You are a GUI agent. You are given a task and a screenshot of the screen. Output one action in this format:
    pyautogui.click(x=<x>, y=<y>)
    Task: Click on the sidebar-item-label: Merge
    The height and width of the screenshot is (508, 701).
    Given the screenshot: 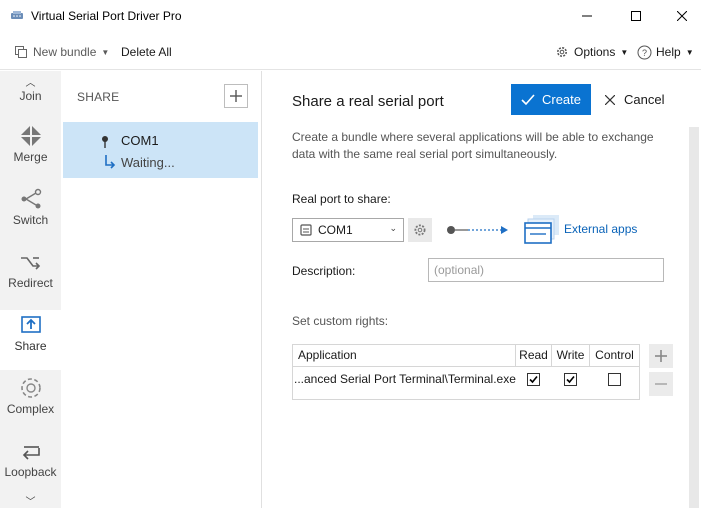 What is the action you would take?
    pyautogui.click(x=30, y=157)
    